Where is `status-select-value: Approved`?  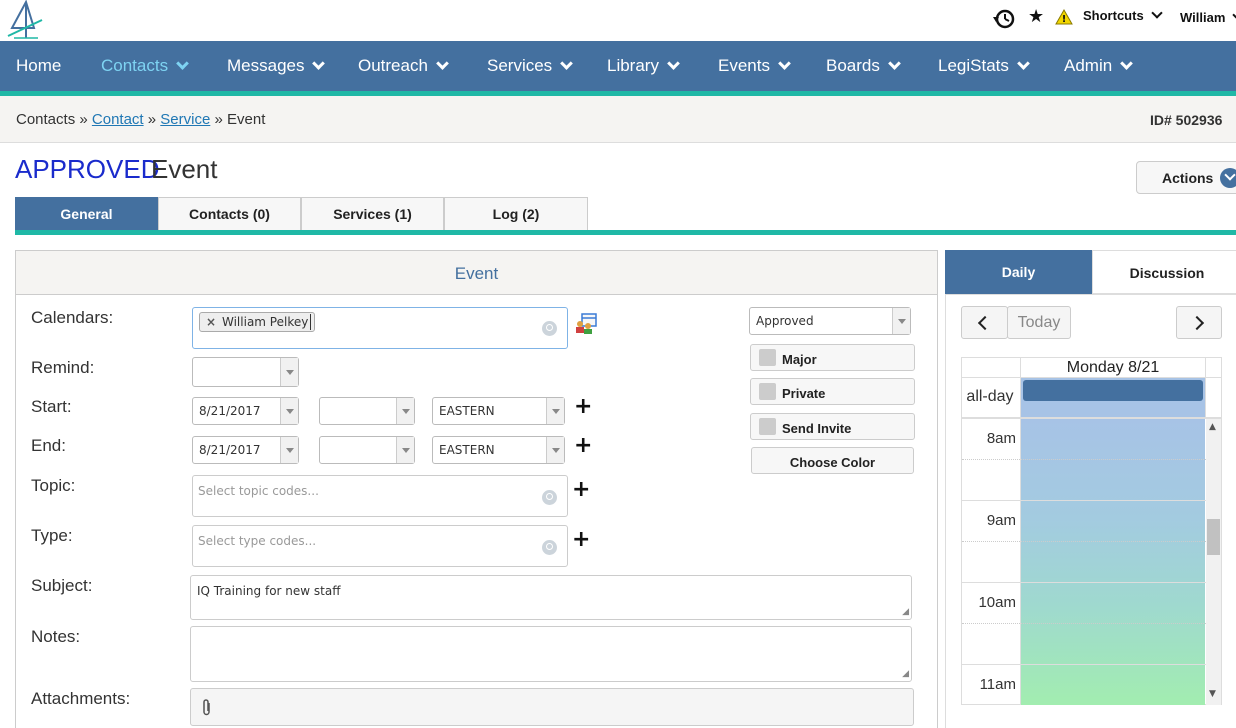
status-select-value: Approved is located at coordinates (785, 321).